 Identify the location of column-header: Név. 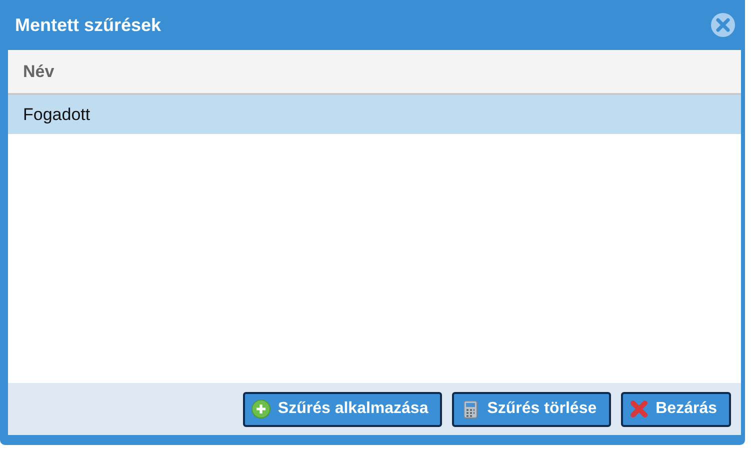
(31, 72).